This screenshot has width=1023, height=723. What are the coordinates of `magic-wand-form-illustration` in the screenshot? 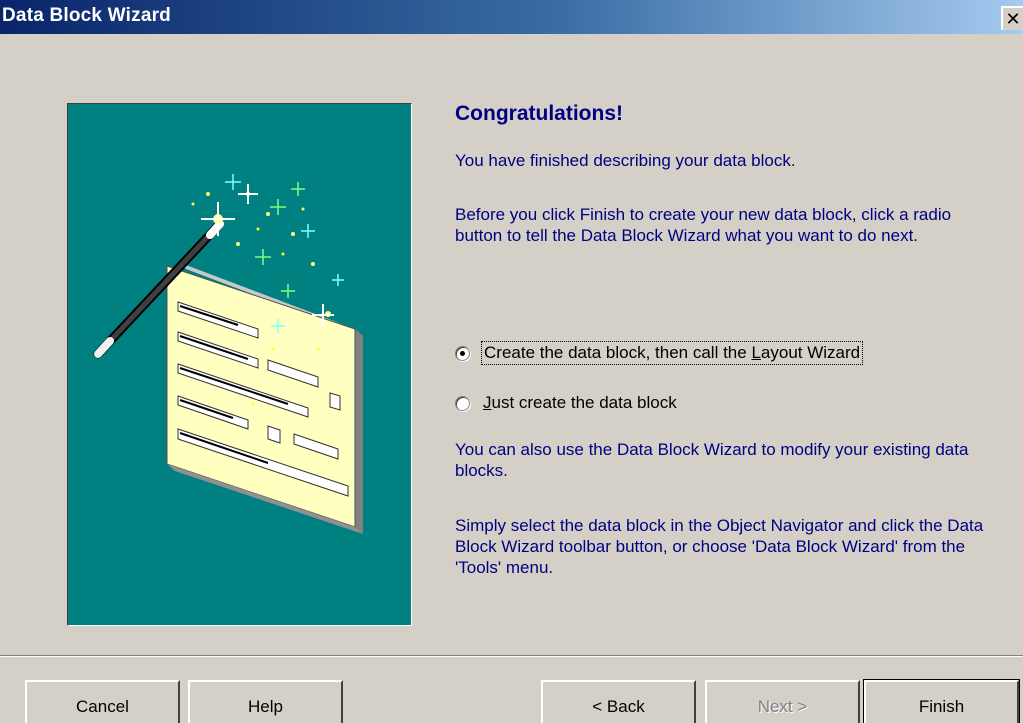 It's located at (228, 354).